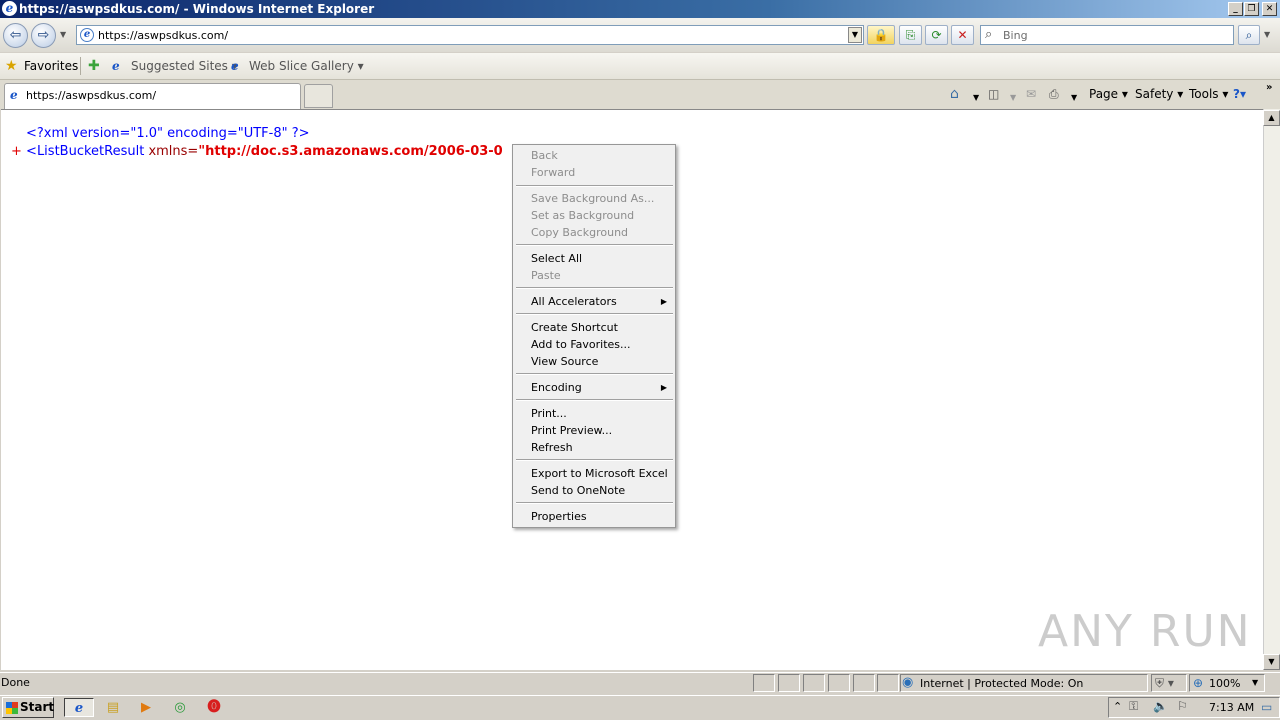  What do you see at coordinates (1145, 631) in the screenshot?
I see `watermark: ANY RUN` at bounding box center [1145, 631].